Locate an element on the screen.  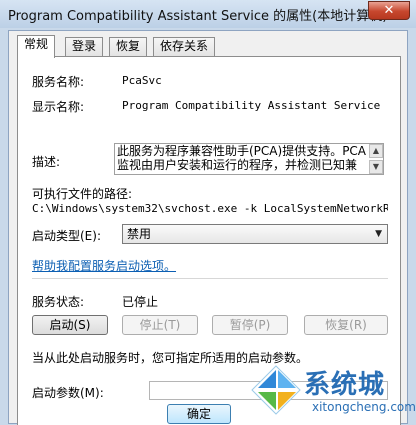
divider is located at coordinates (210, 278).